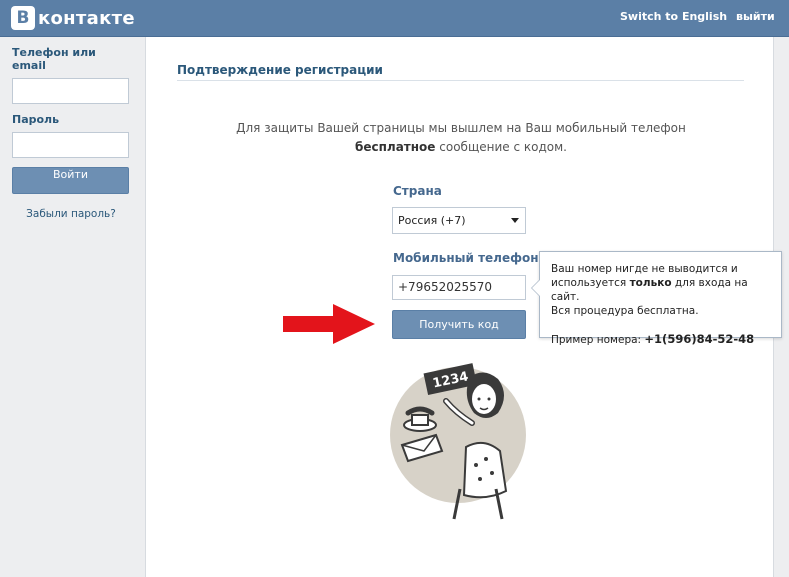 Image resolution: width=789 pixels, height=577 pixels. Describe the element at coordinates (70, 91) in the screenshot. I see `phone-email-input` at that location.